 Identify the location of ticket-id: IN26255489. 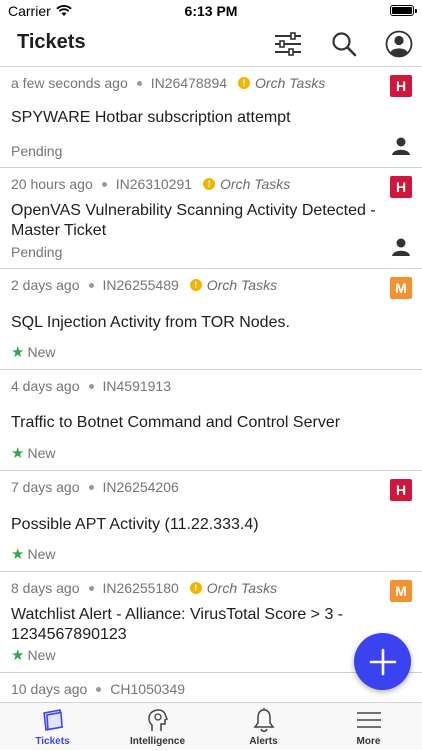
(140, 285).